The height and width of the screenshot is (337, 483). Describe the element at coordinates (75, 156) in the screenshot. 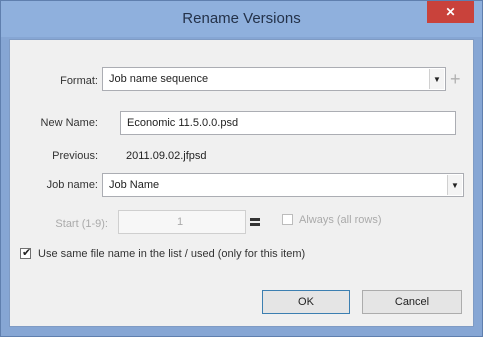

I see `previous-label: Previous:` at that location.